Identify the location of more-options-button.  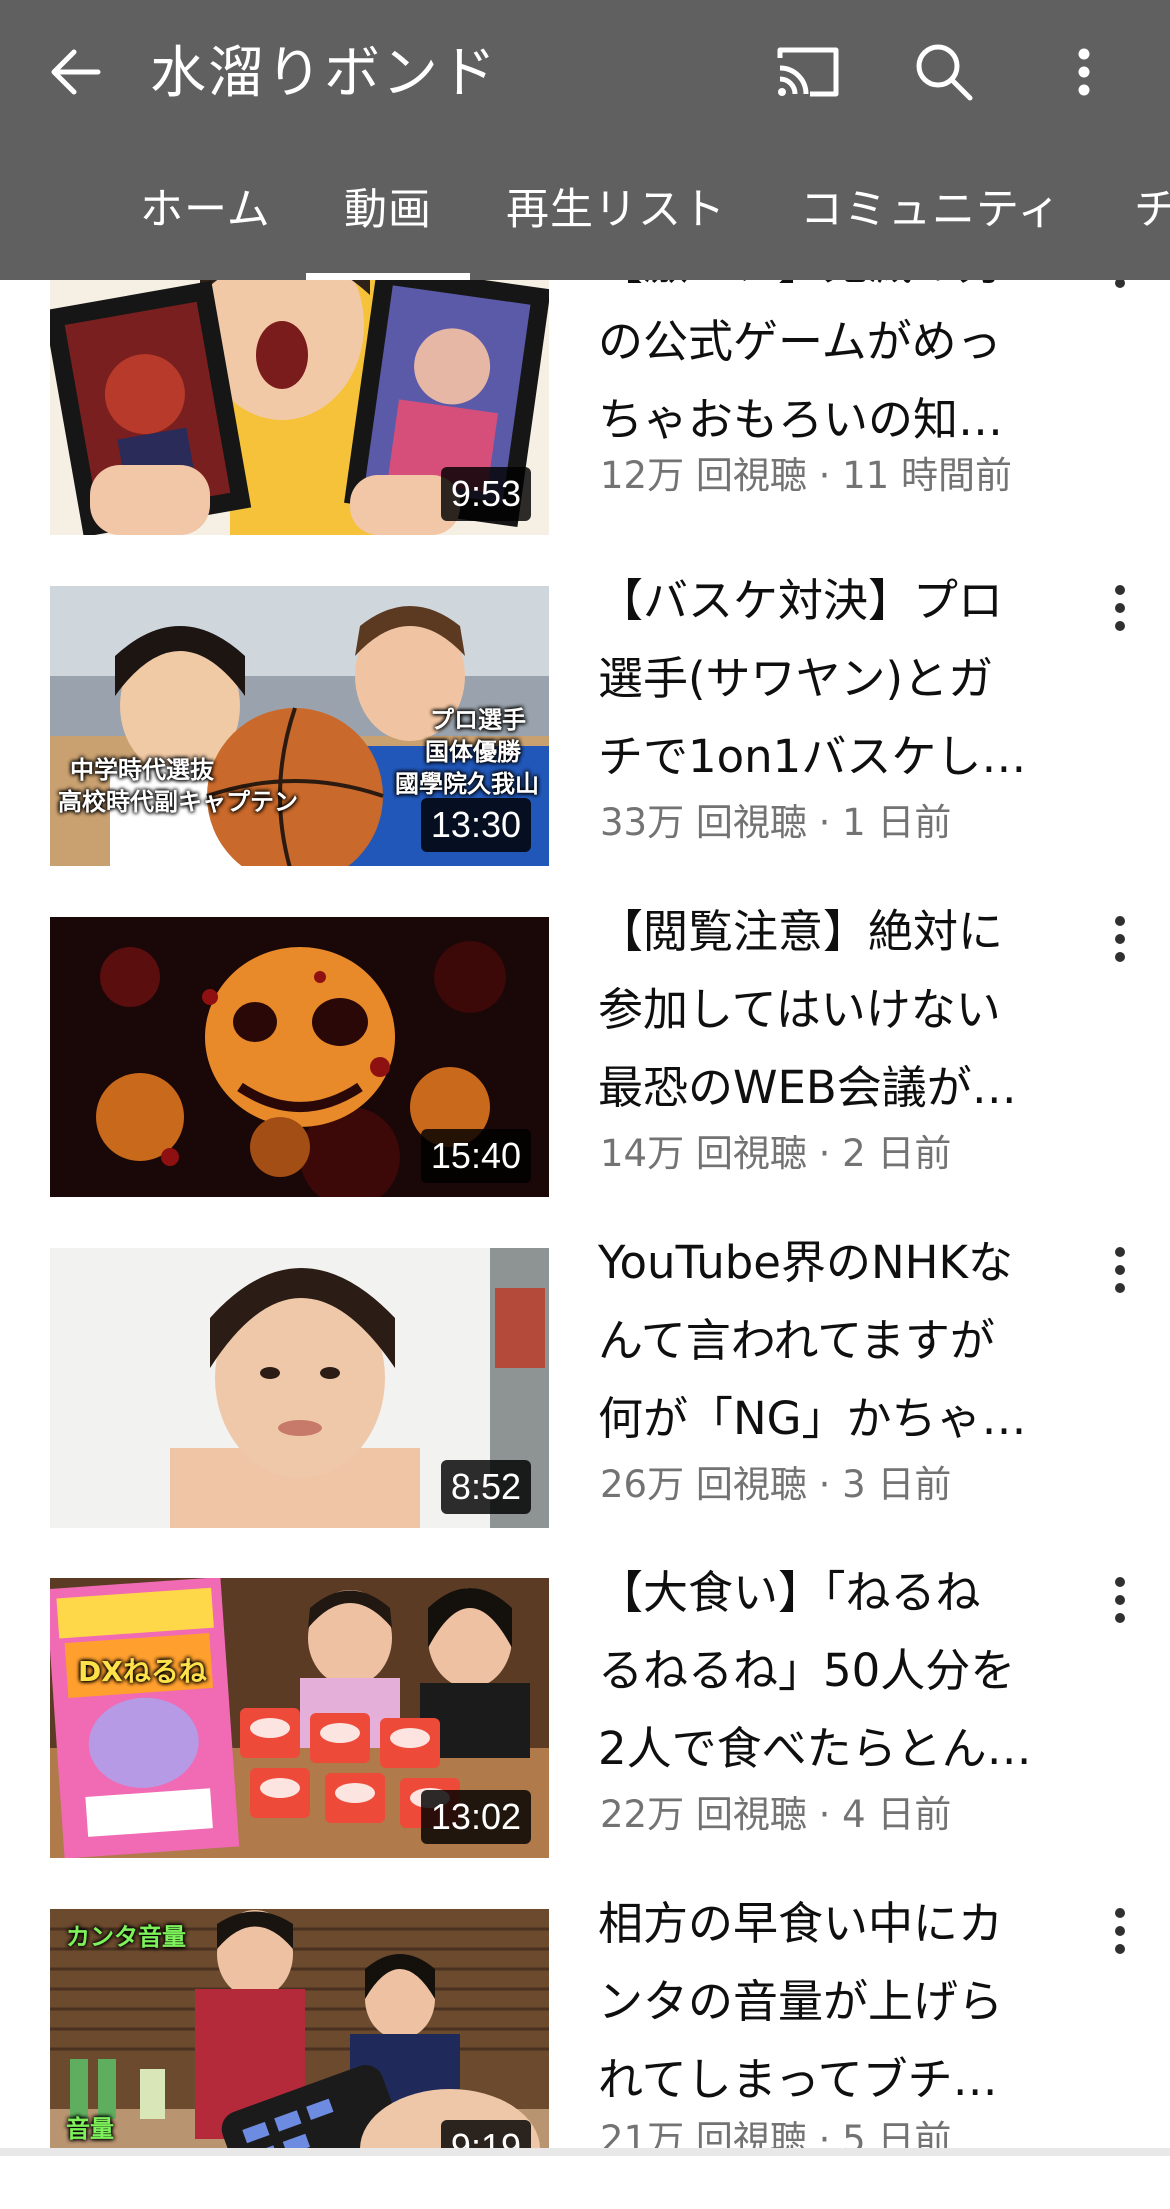
(1084, 72).